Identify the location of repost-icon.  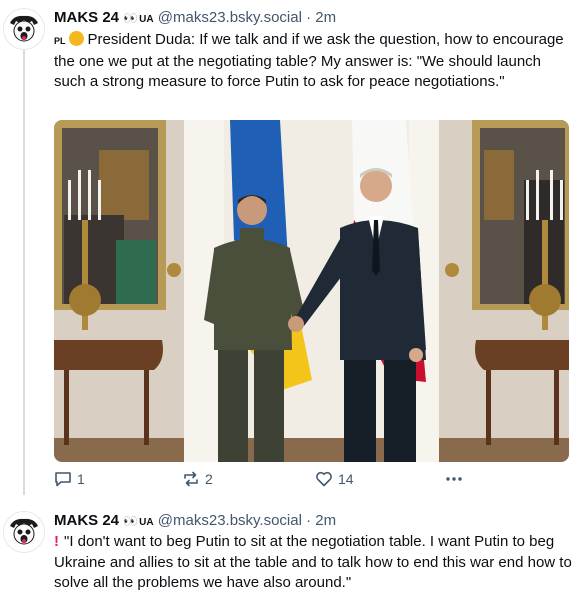
(191, 479).